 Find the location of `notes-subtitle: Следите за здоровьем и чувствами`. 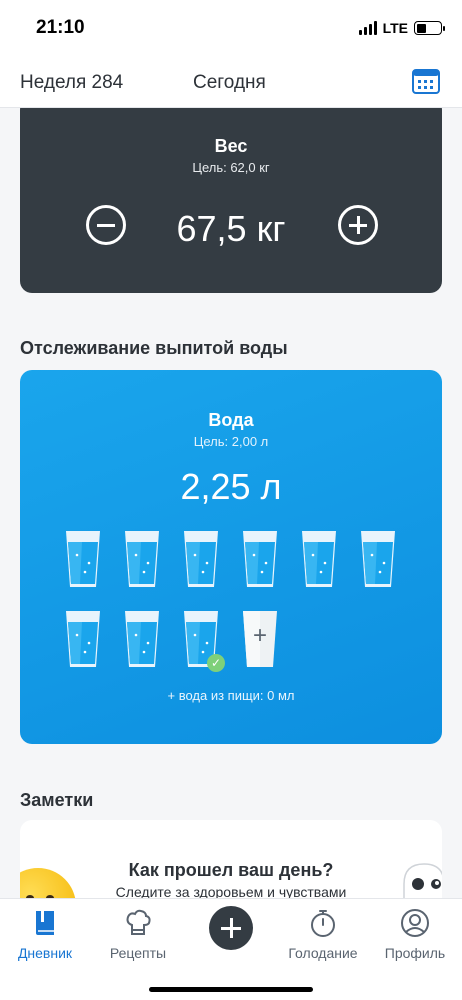

notes-subtitle: Следите за здоровьем и чувствами is located at coordinates (231, 891).